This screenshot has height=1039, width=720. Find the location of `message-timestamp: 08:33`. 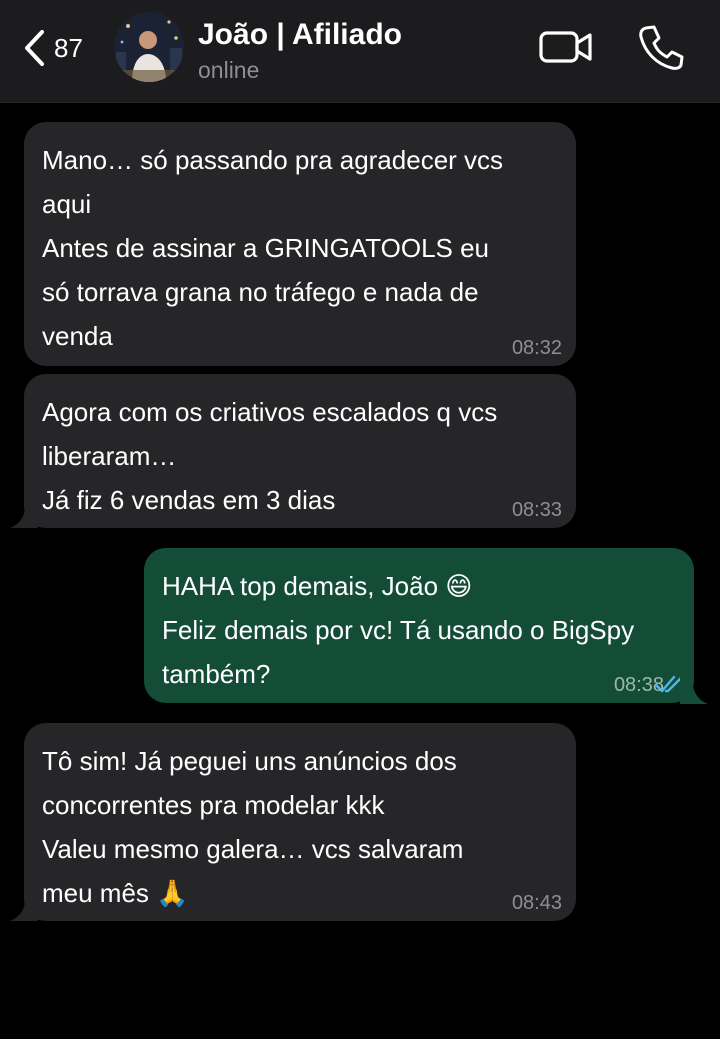

message-timestamp: 08:33 is located at coordinates (536, 510).